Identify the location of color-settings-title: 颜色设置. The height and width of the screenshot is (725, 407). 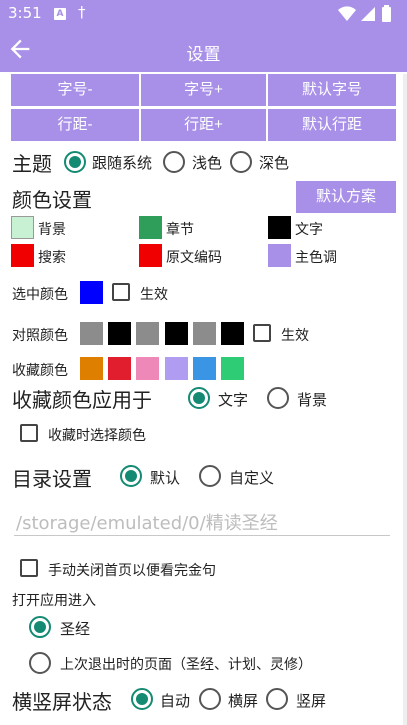
(52, 200).